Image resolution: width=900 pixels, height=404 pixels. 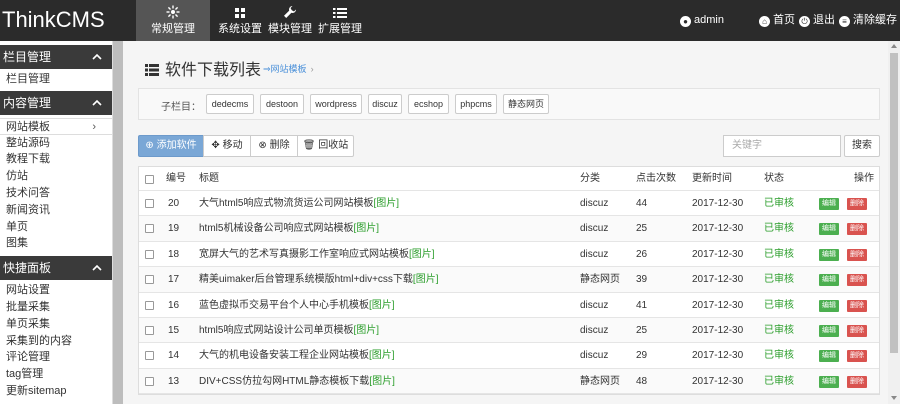 I want to click on scroll-up-icon, so click(x=894, y=46).